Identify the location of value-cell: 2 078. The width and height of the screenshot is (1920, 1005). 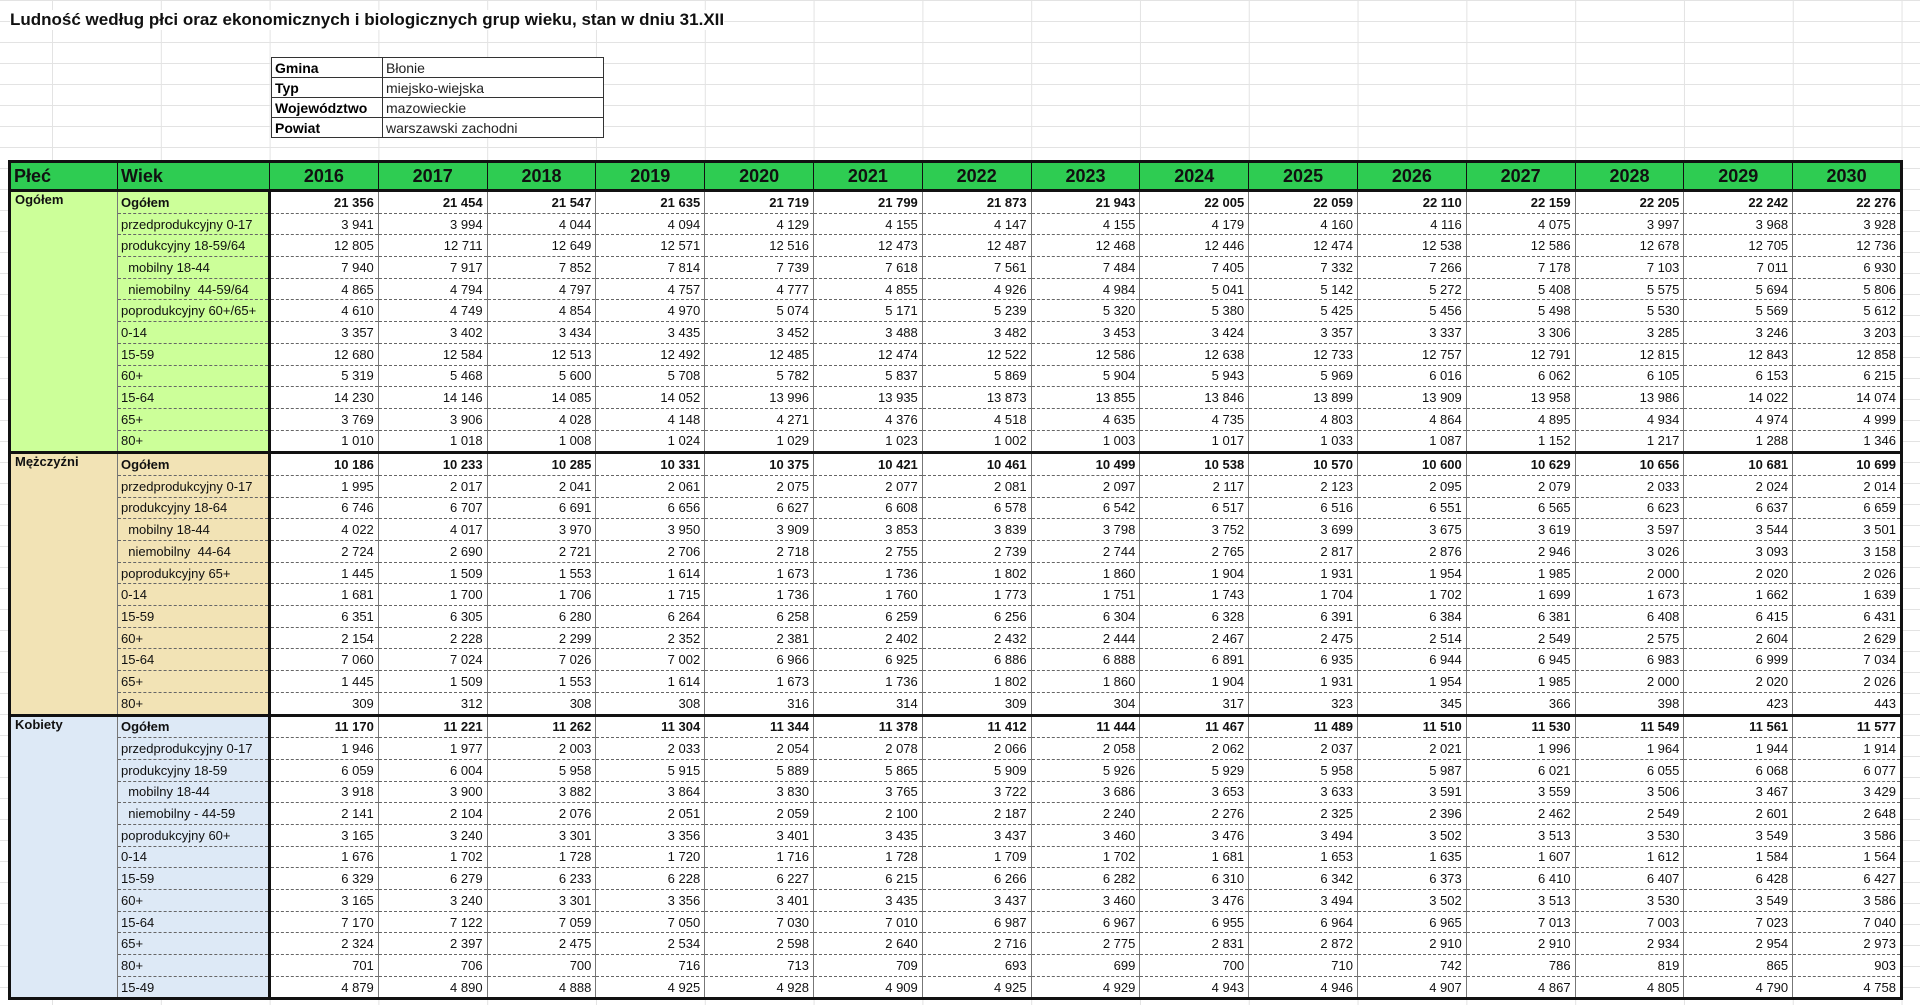
(867, 748).